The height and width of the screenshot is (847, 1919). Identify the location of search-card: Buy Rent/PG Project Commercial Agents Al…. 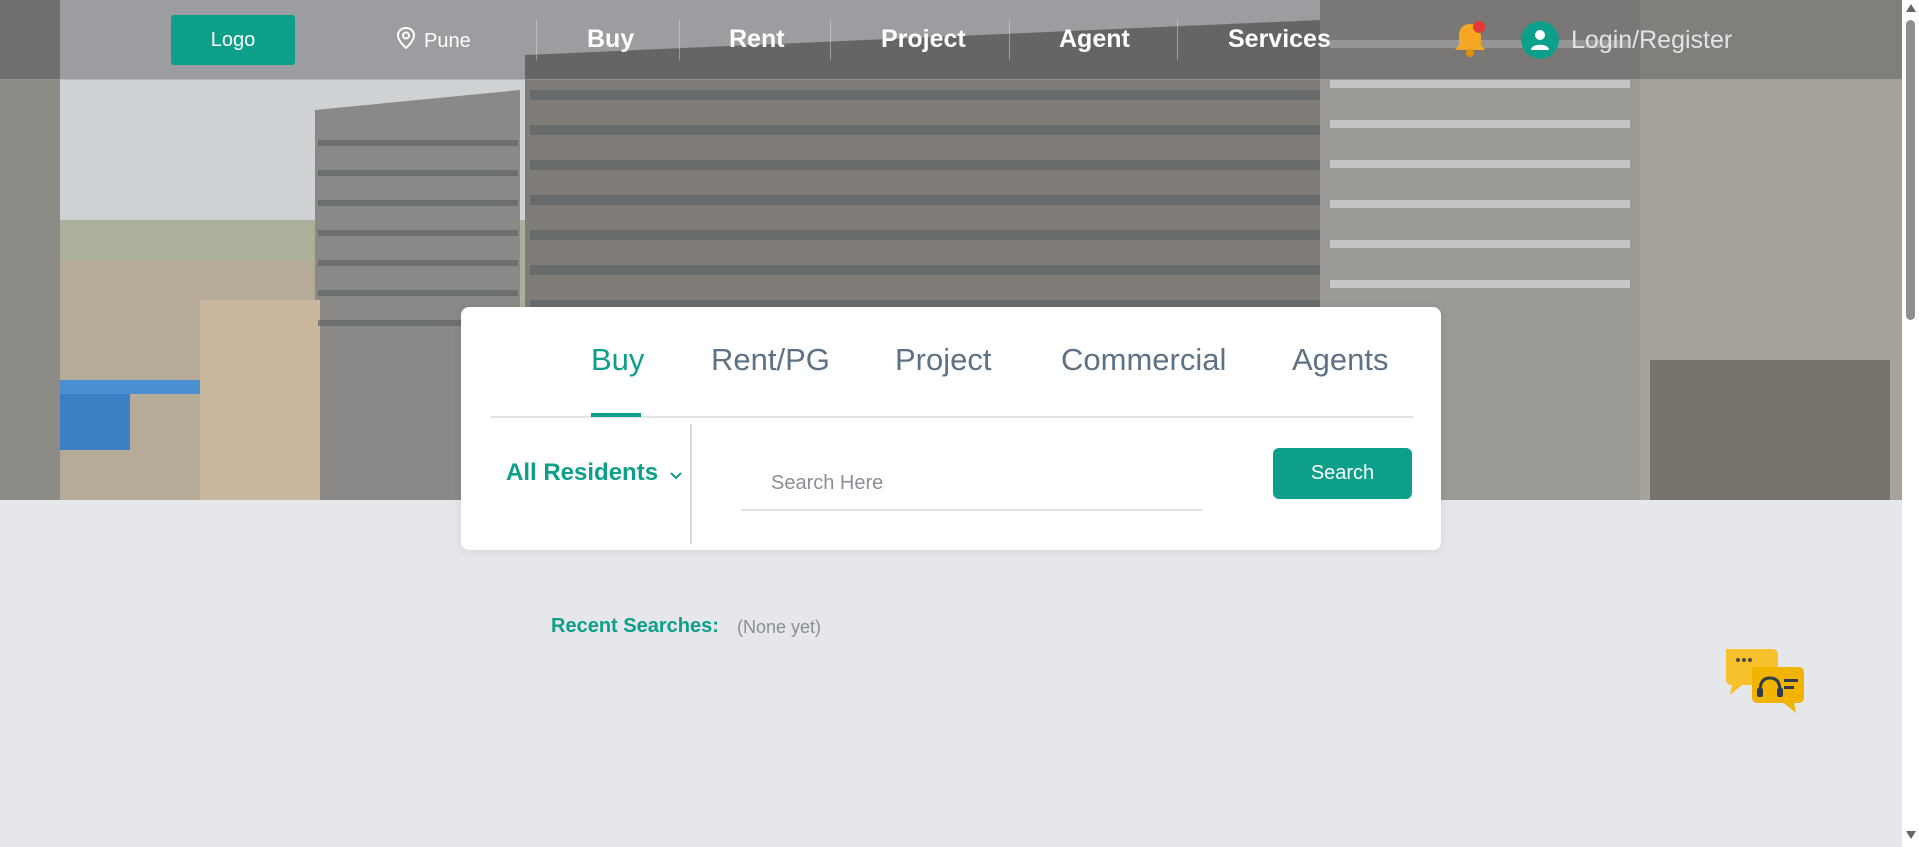
(951, 428).